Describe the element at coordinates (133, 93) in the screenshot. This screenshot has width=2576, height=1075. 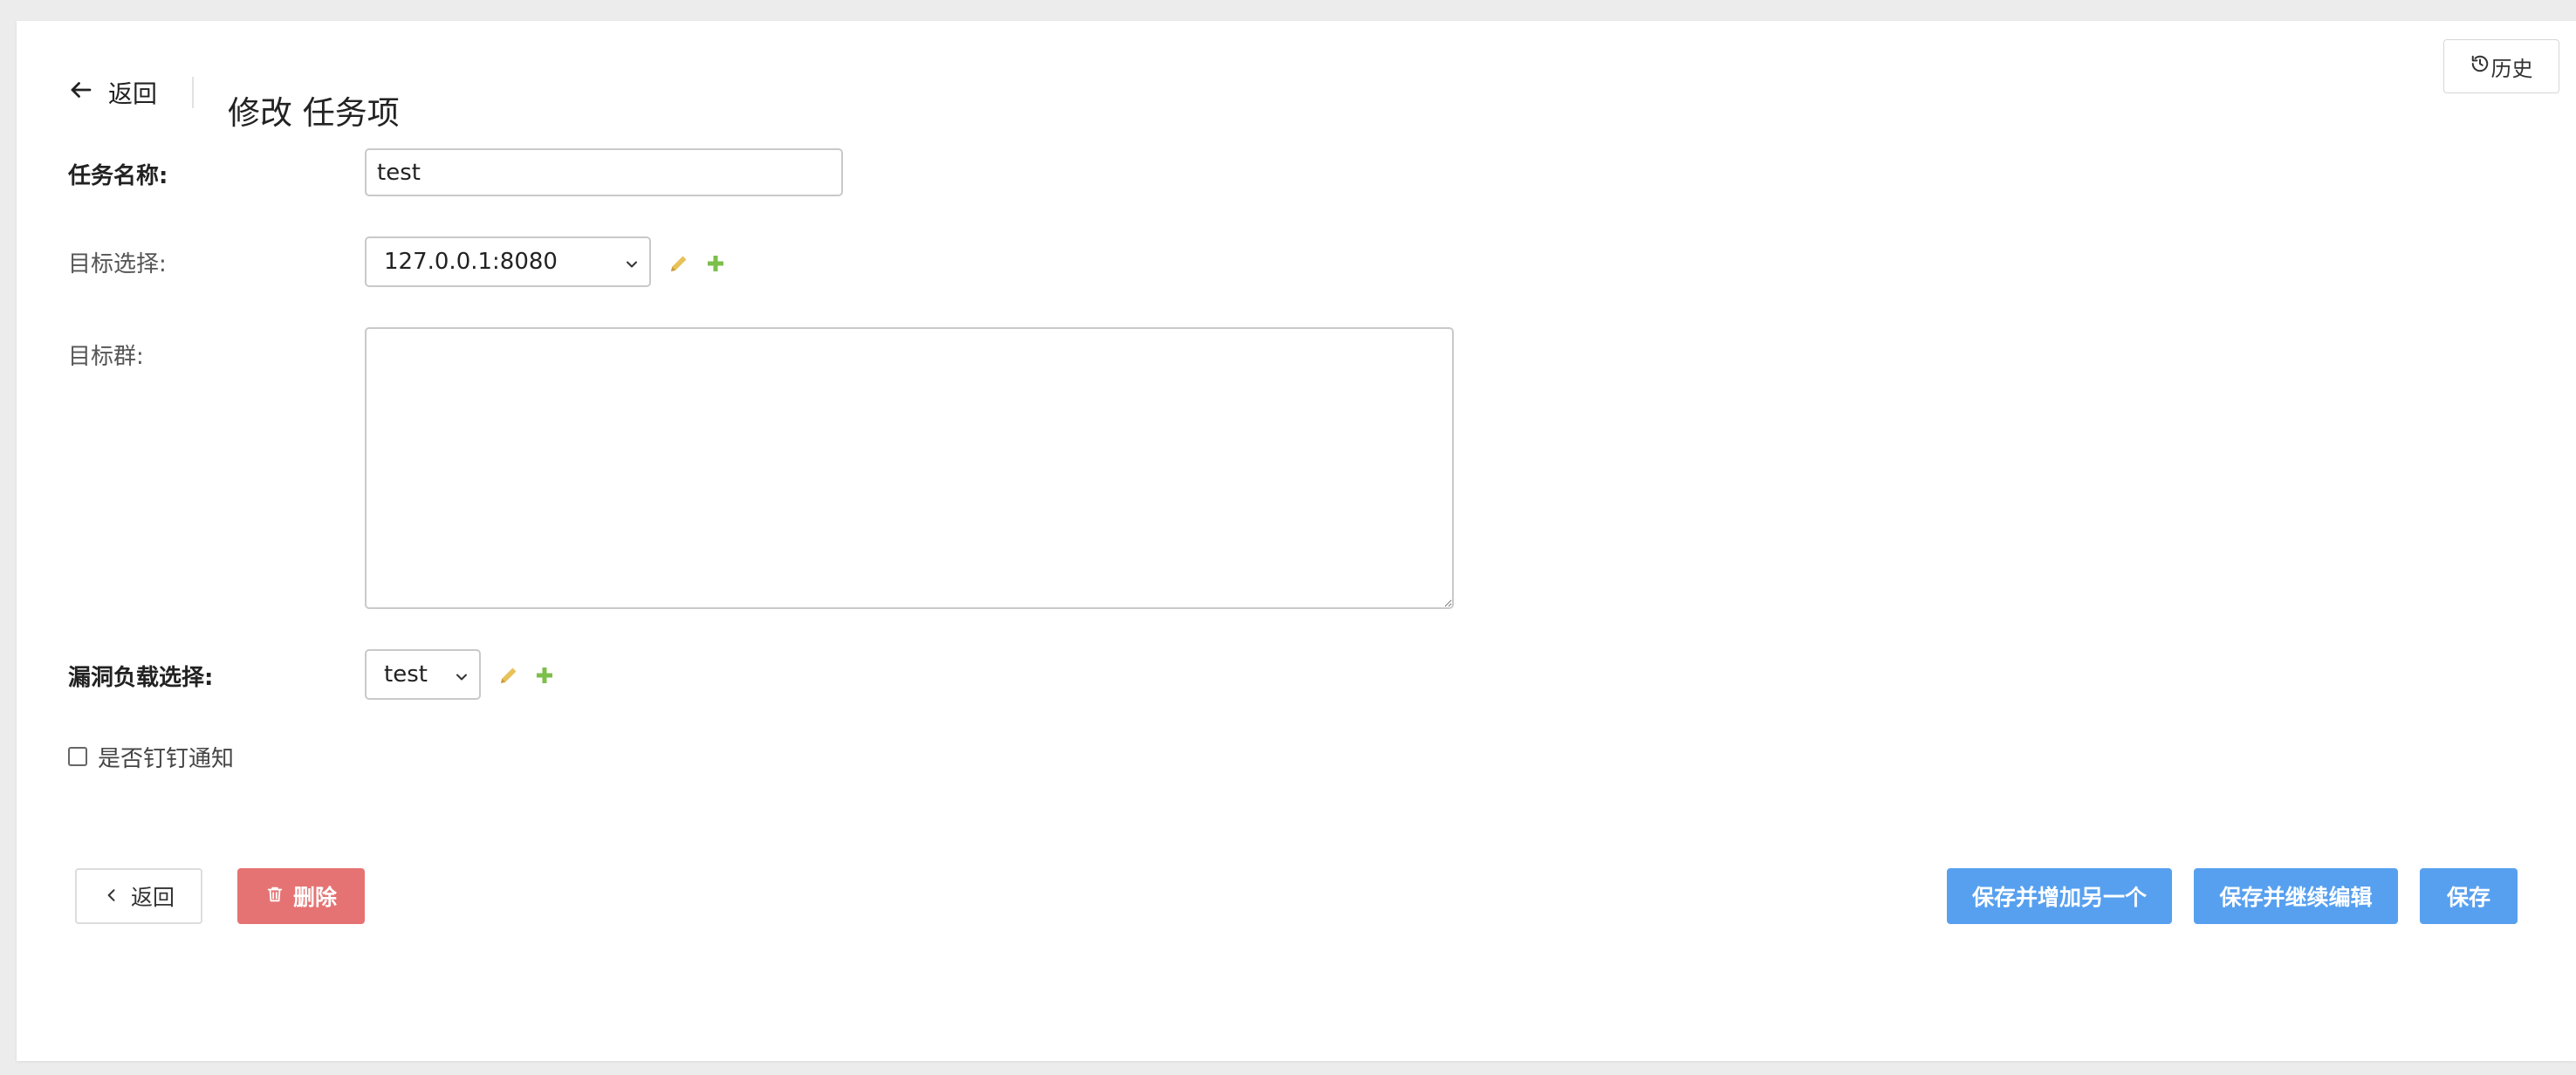
I see `back-link-label: 返回` at that location.